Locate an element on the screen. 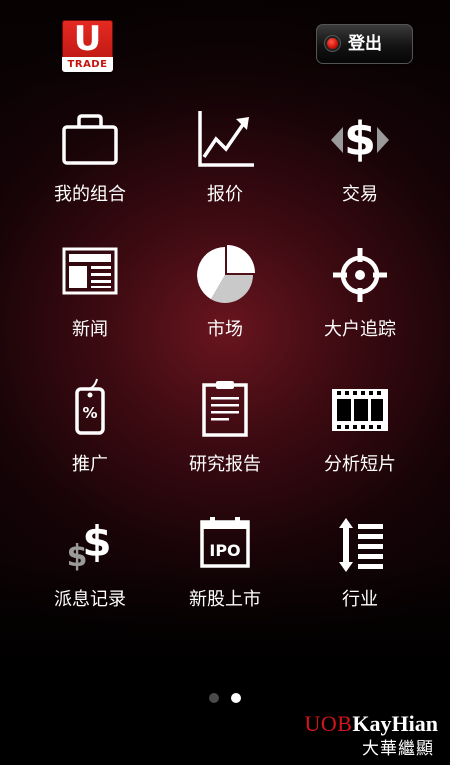  brand-name-part2: KayHian is located at coordinates (395, 723).